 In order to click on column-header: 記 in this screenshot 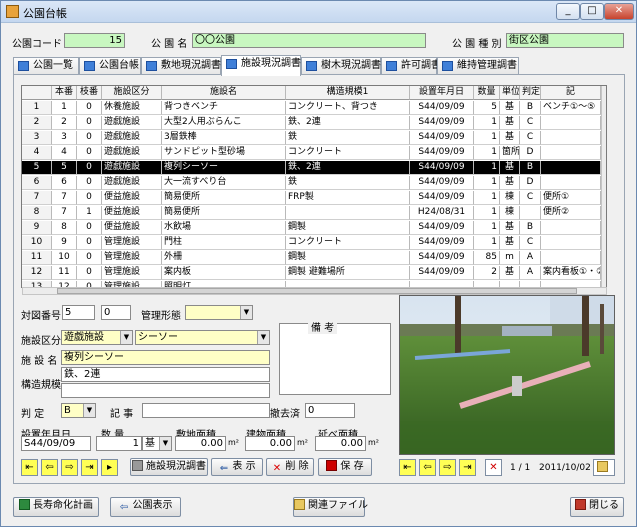, I will do `click(571, 93)`.